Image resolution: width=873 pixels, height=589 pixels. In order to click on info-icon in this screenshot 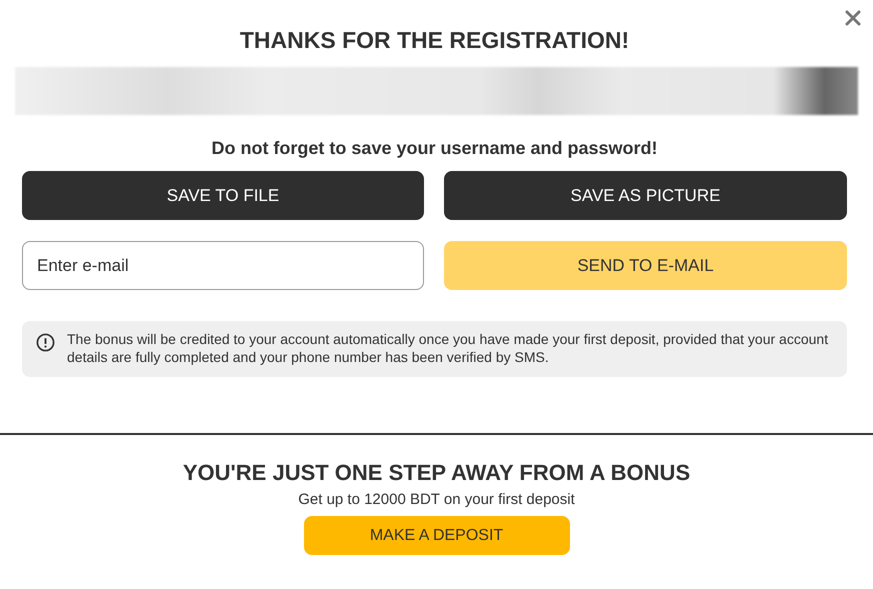, I will do `click(45, 342)`.